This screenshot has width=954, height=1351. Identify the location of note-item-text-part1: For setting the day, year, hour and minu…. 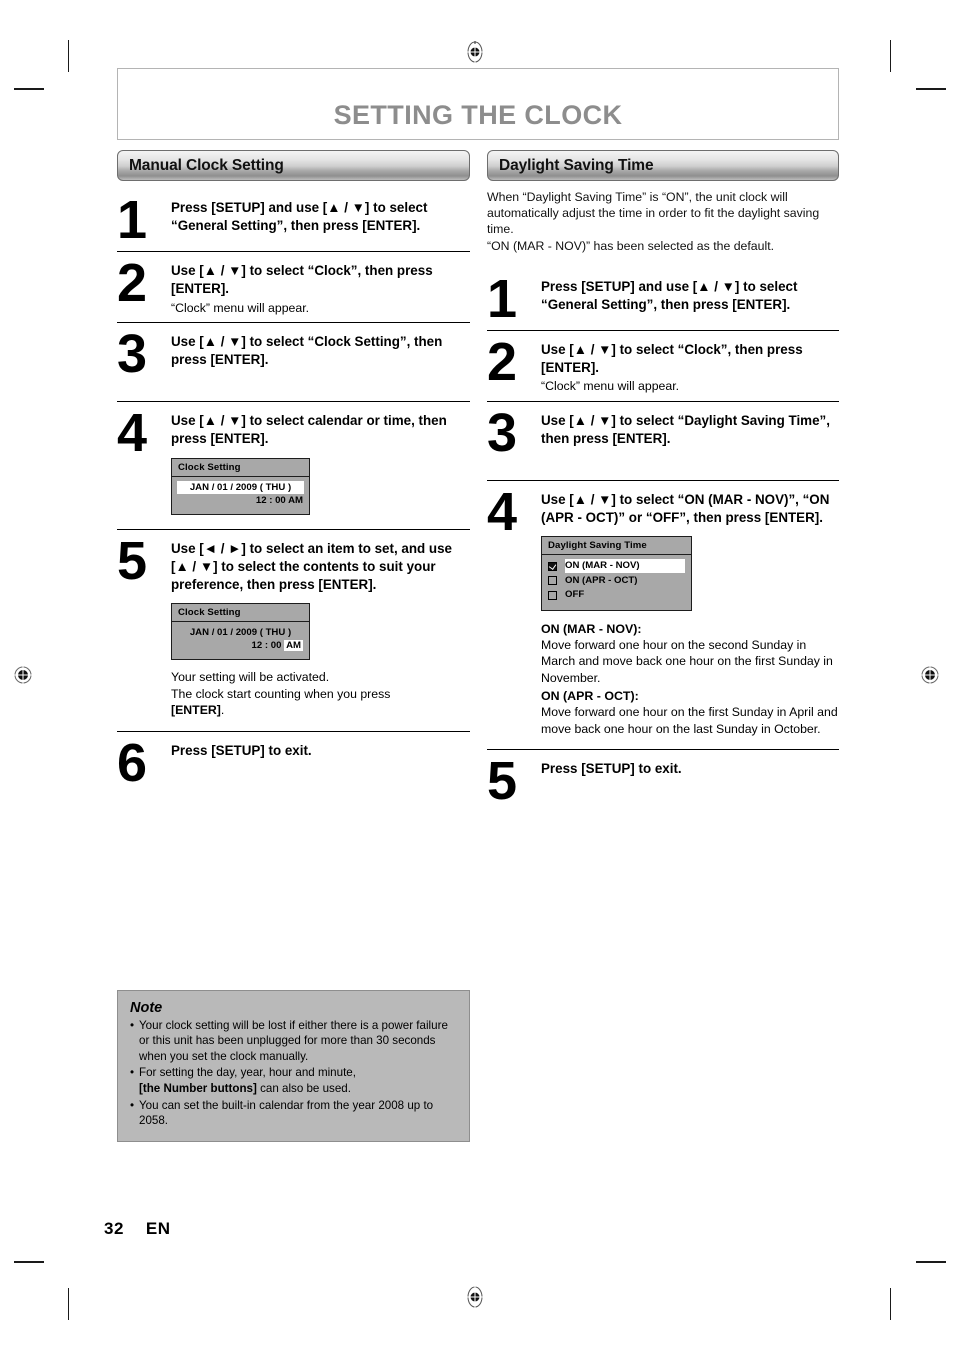
(247, 1073).